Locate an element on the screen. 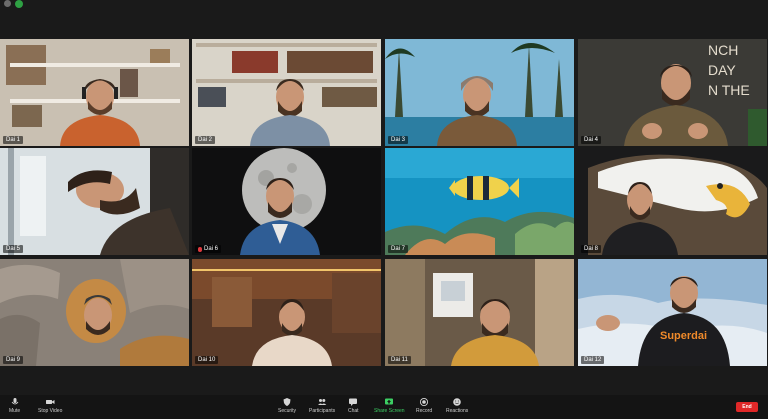  wall-text: NCH is located at coordinates (723, 50).